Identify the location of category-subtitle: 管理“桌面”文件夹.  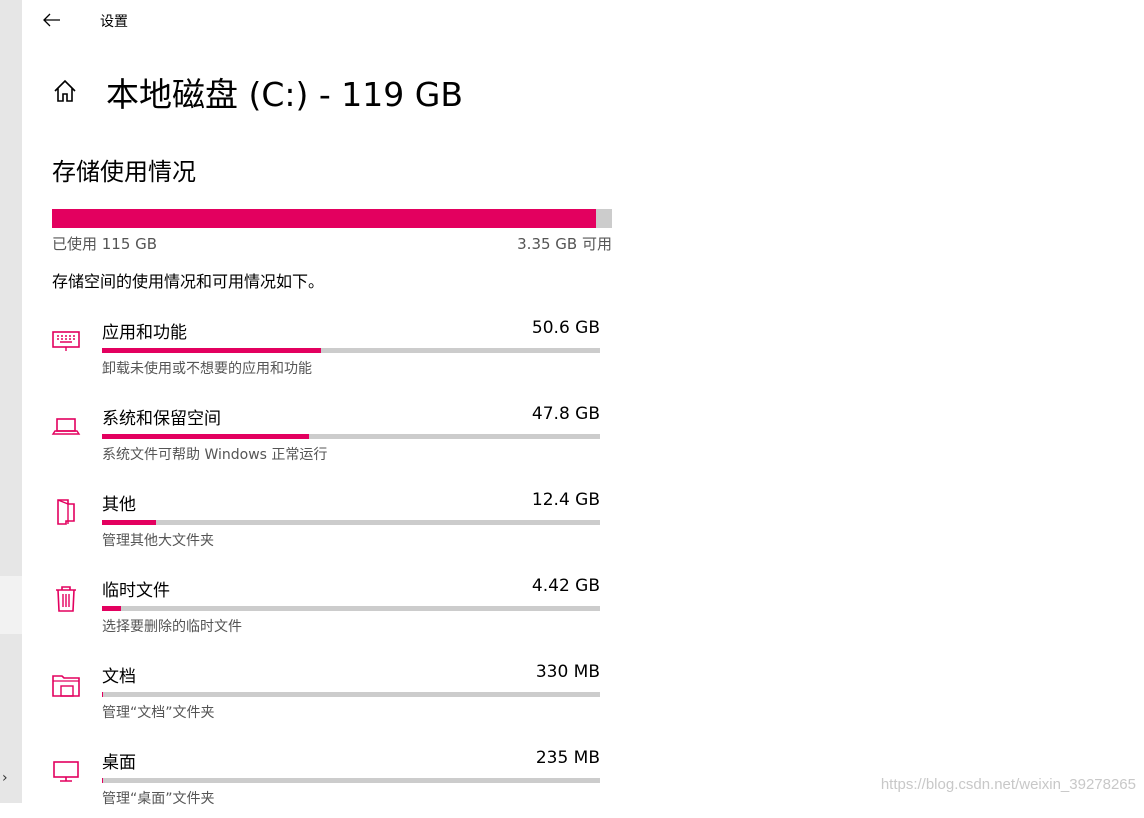
(158, 798).